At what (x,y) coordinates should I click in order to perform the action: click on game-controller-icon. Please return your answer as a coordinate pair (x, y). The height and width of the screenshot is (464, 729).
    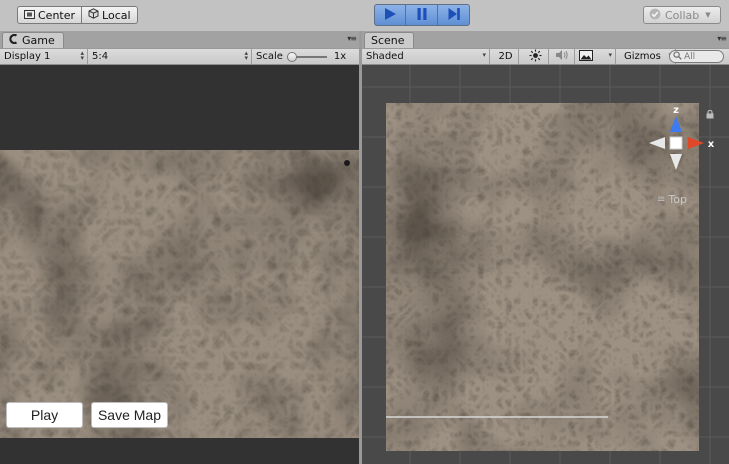
    Looking at the image, I should click on (14, 40).